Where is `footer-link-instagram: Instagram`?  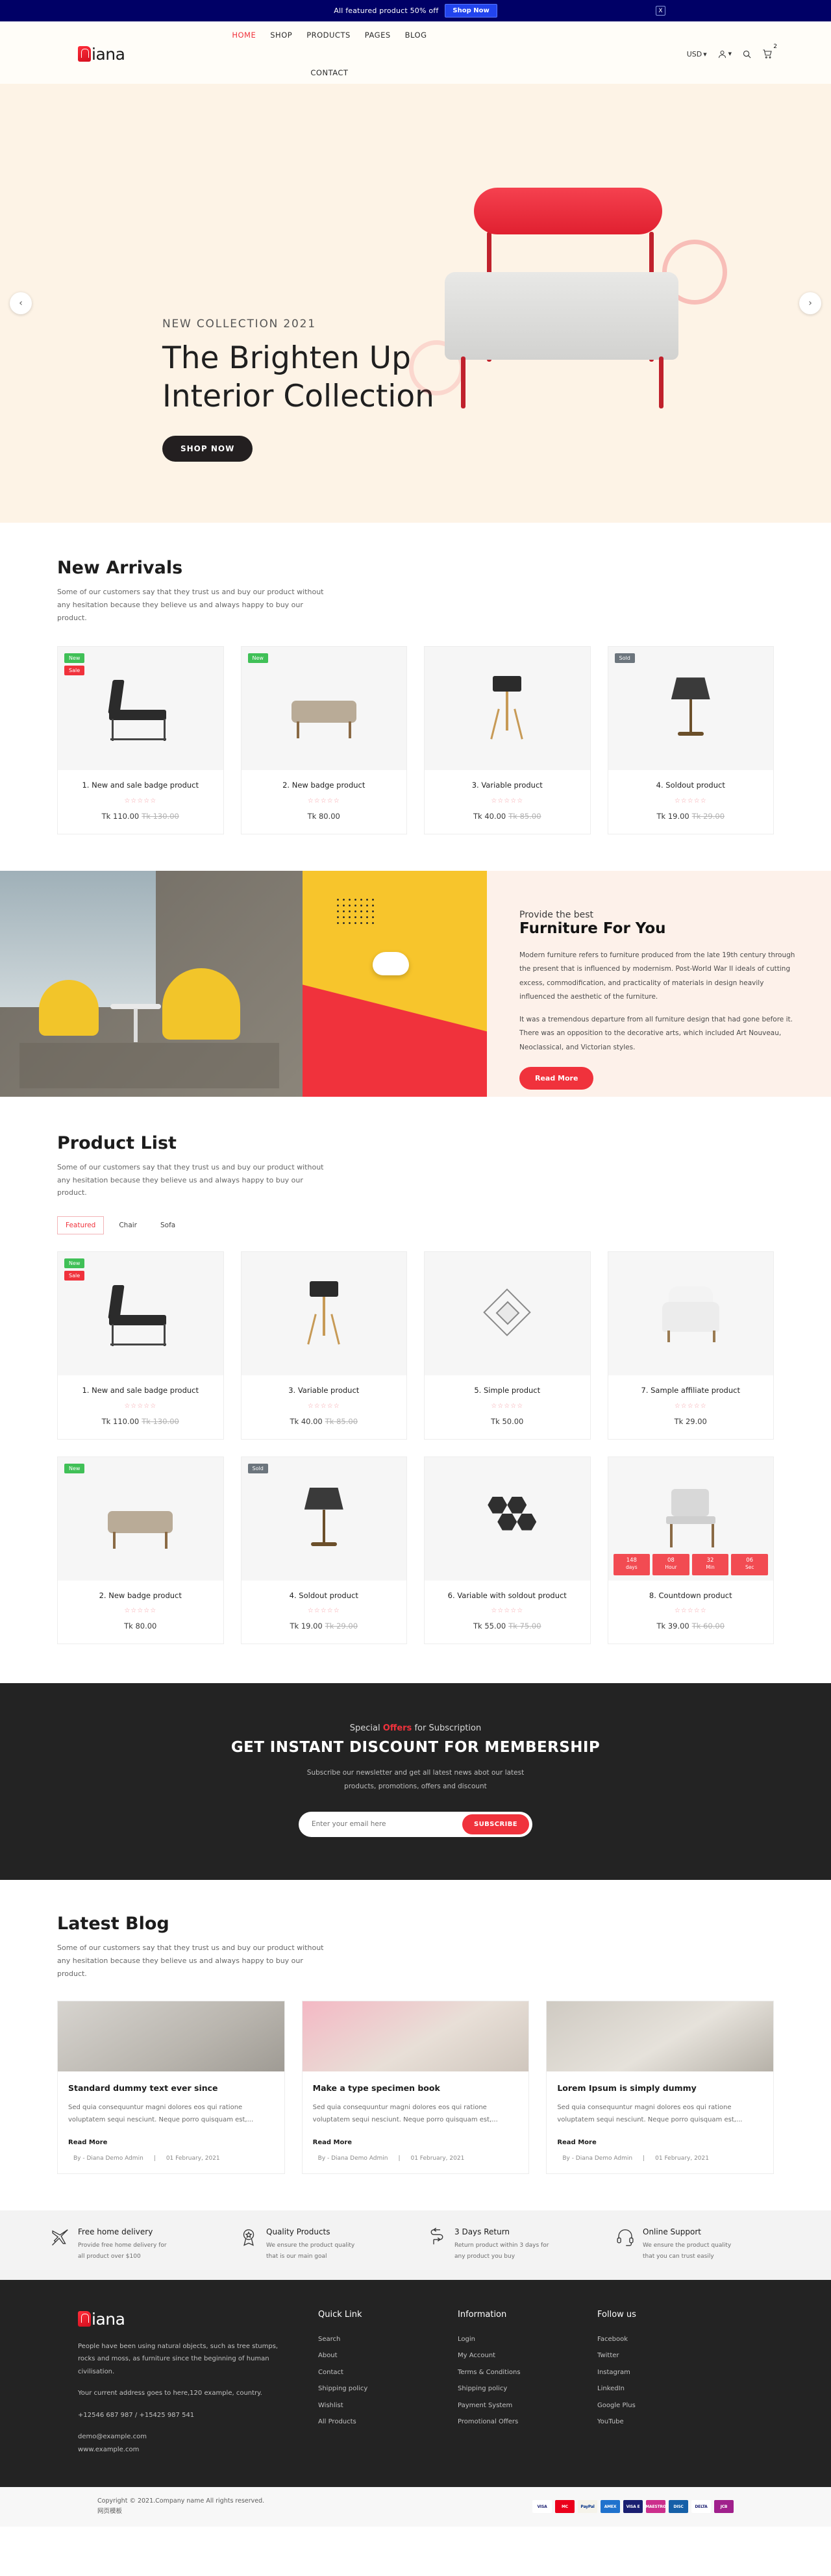
footer-link-instagram: Instagram is located at coordinates (654, 2372).